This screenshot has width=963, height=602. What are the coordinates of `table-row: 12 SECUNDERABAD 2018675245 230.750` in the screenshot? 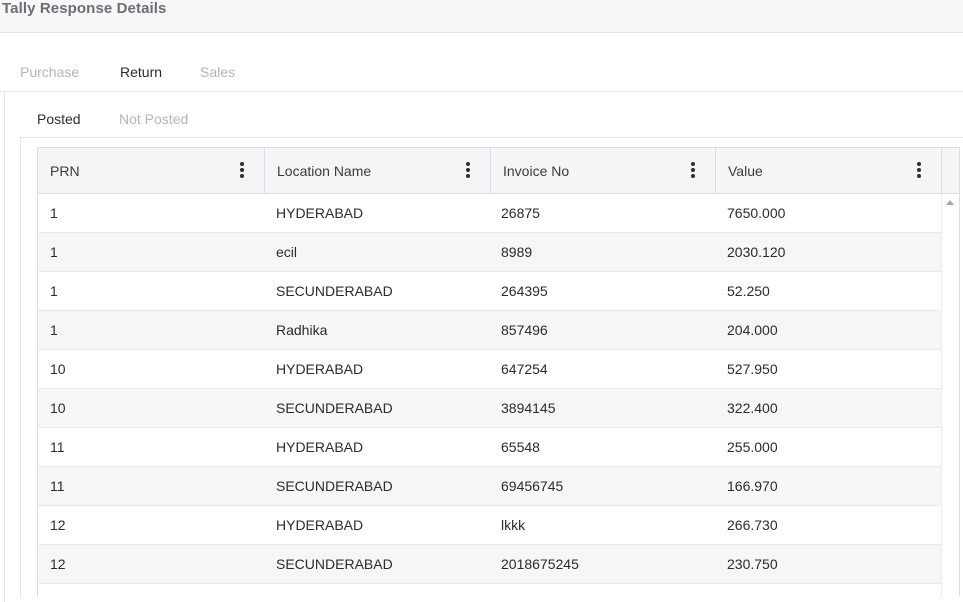 It's located at (489, 564).